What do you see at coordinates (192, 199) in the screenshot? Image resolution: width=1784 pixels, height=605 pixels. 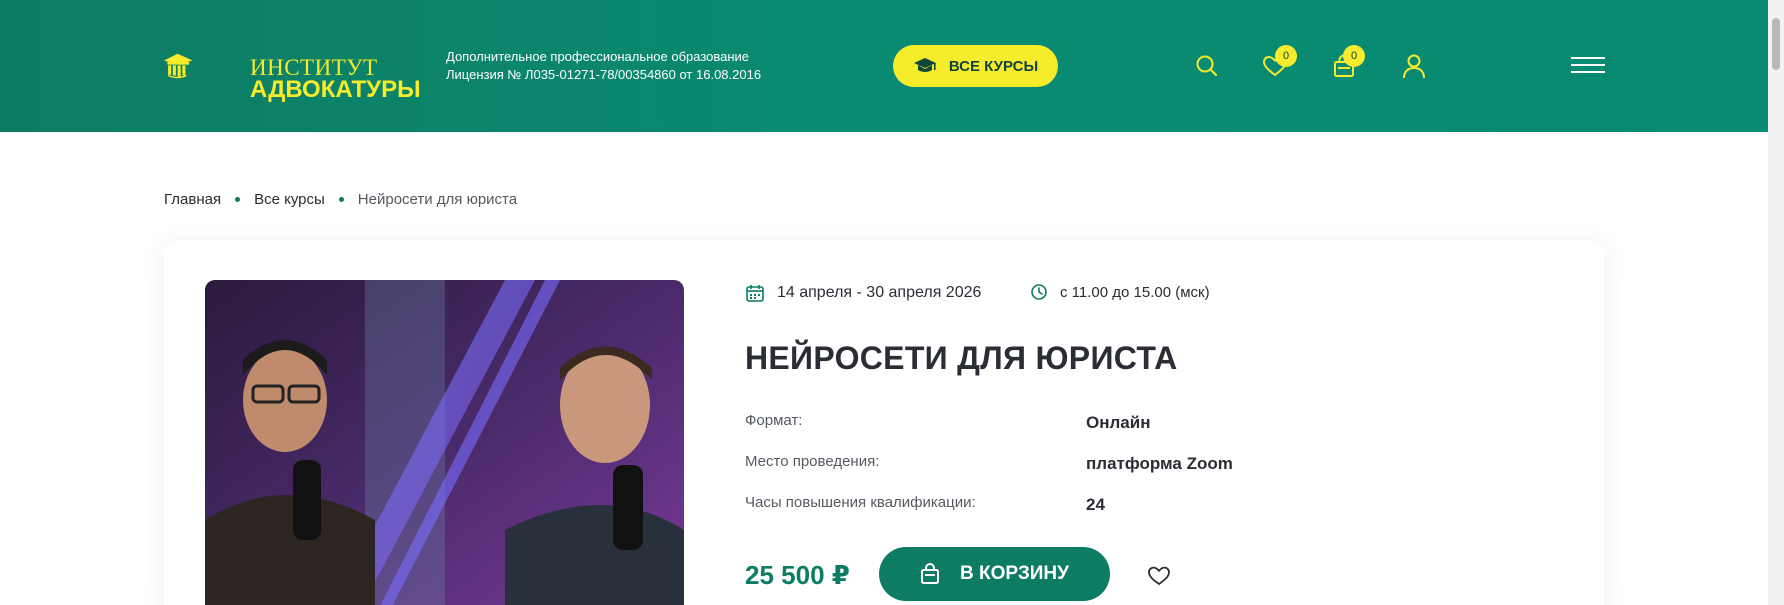 I see `breadcrumb-home-link: Главная` at bounding box center [192, 199].